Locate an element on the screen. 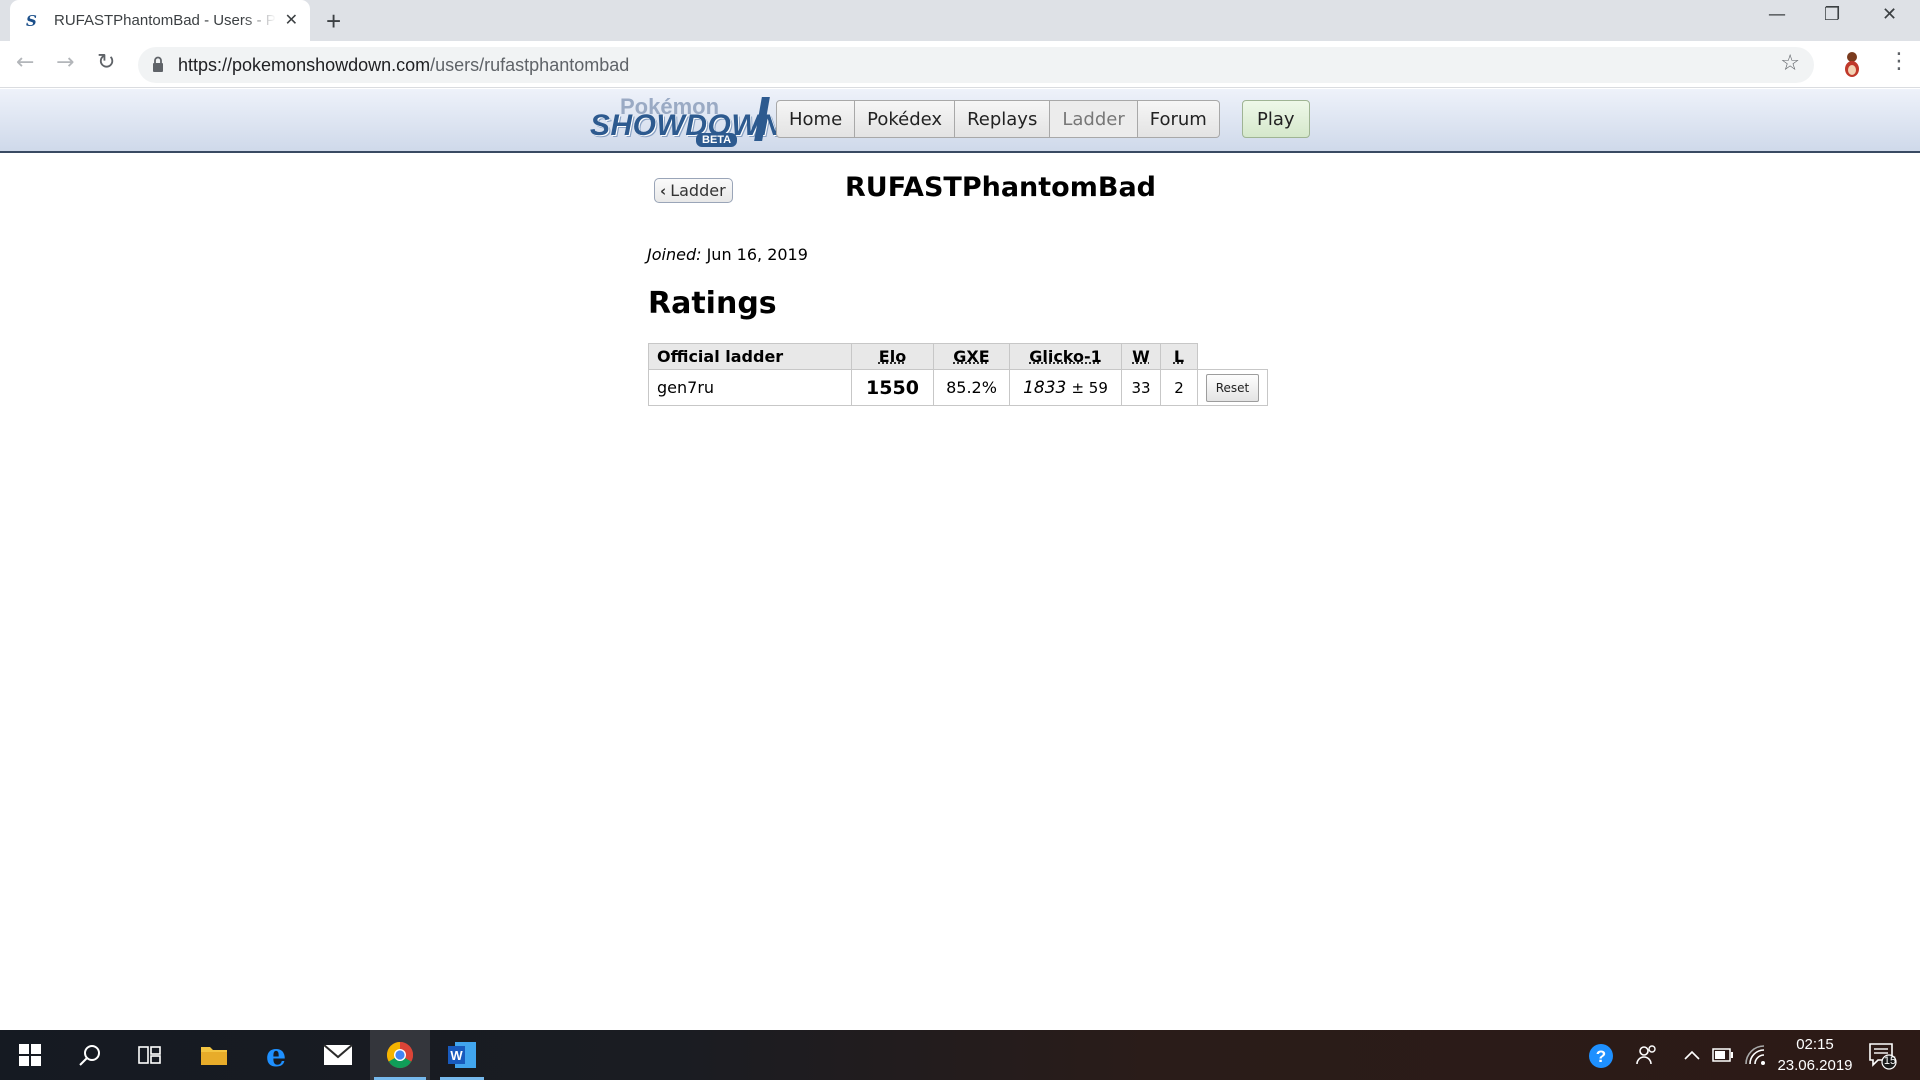 Image resolution: width=1920 pixels, height=1080 pixels. header-losses: L is located at coordinates (1179, 356).